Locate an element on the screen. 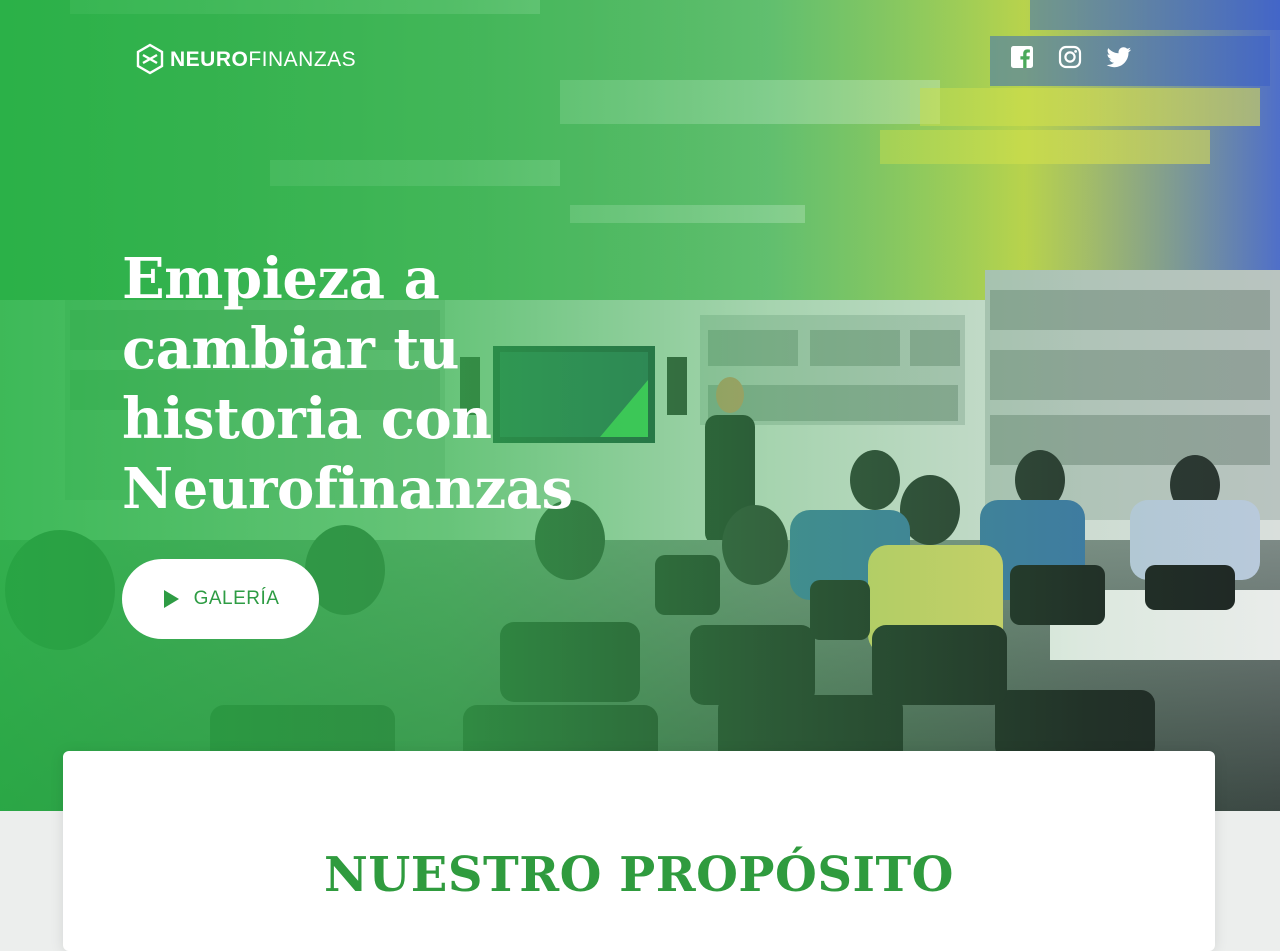 The width and height of the screenshot is (1280, 951). facebook-icon is located at coordinates (1022, 57).